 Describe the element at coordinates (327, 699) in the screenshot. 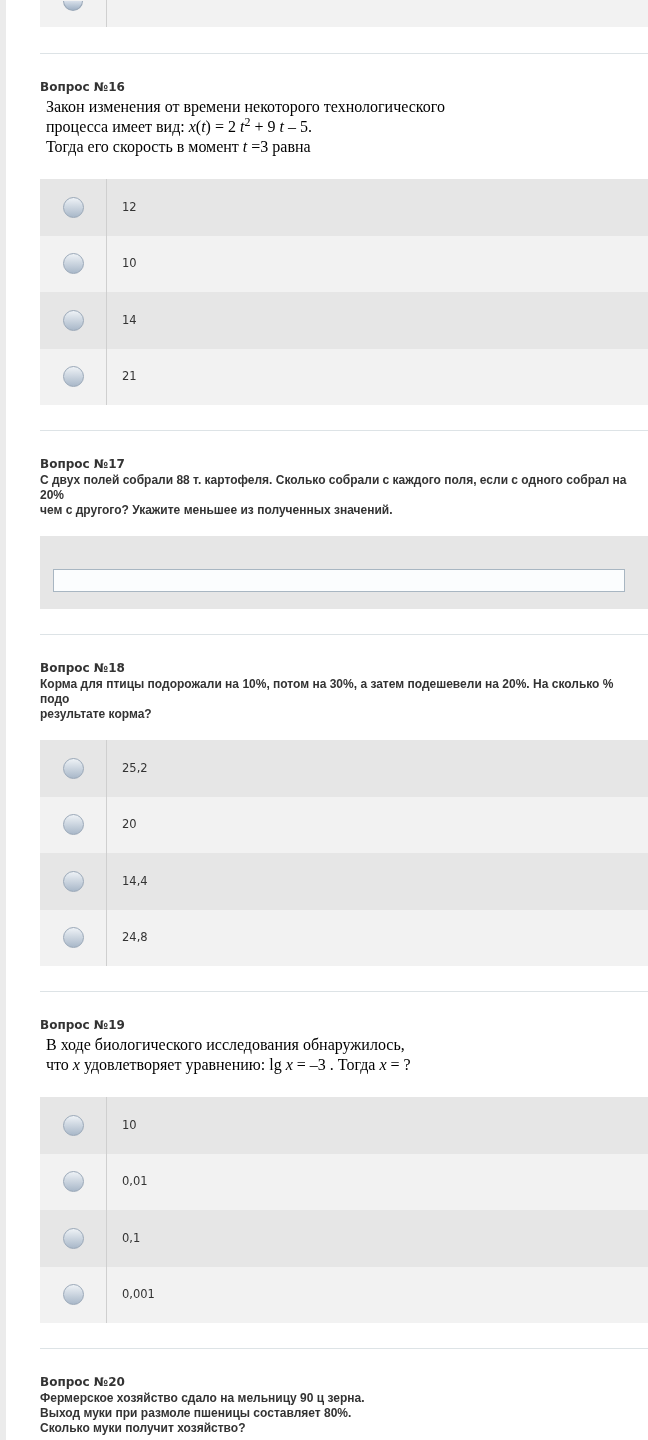

I see `question-text: Корма для птицы подорожали на 10%, потом на 30%, а затем подешевели на 20%. На сколько % подо результате корма?` at that location.